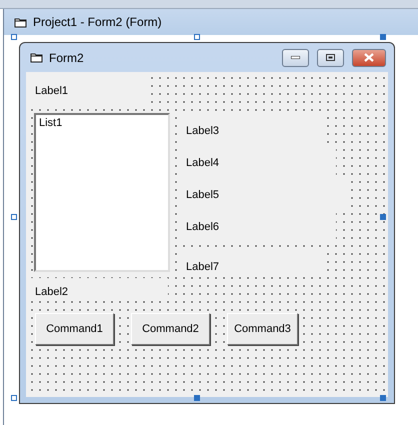 This screenshot has width=418, height=425. What do you see at coordinates (102, 192) in the screenshot?
I see `list-box: List1` at bounding box center [102, 192].